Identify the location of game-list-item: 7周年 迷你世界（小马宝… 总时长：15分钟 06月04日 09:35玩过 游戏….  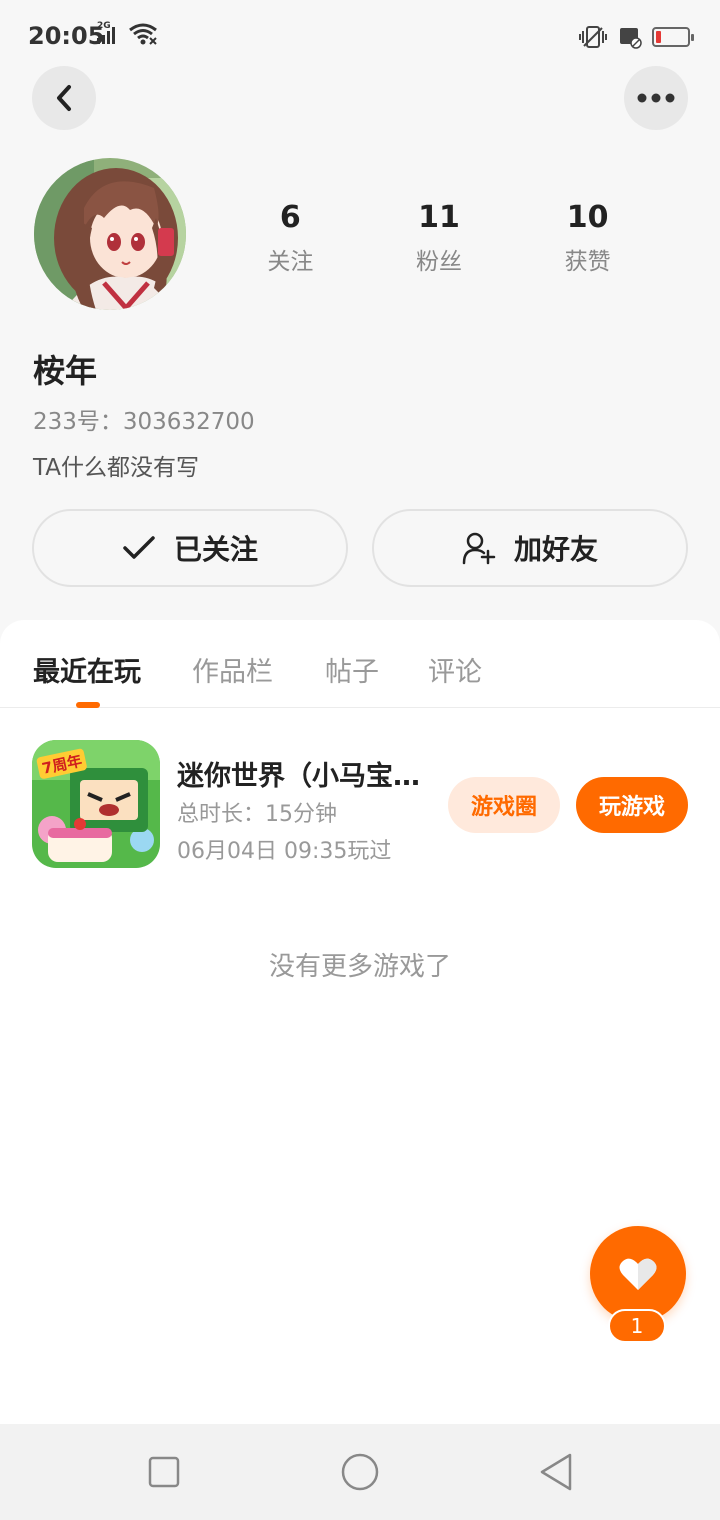
(360, 805).